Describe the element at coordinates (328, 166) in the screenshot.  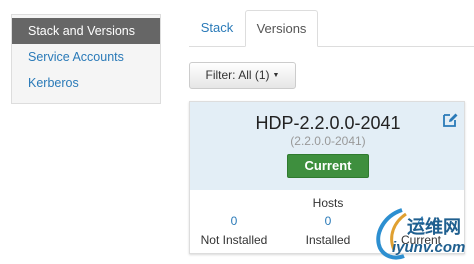
I see `current-status-button: Current` at that location.